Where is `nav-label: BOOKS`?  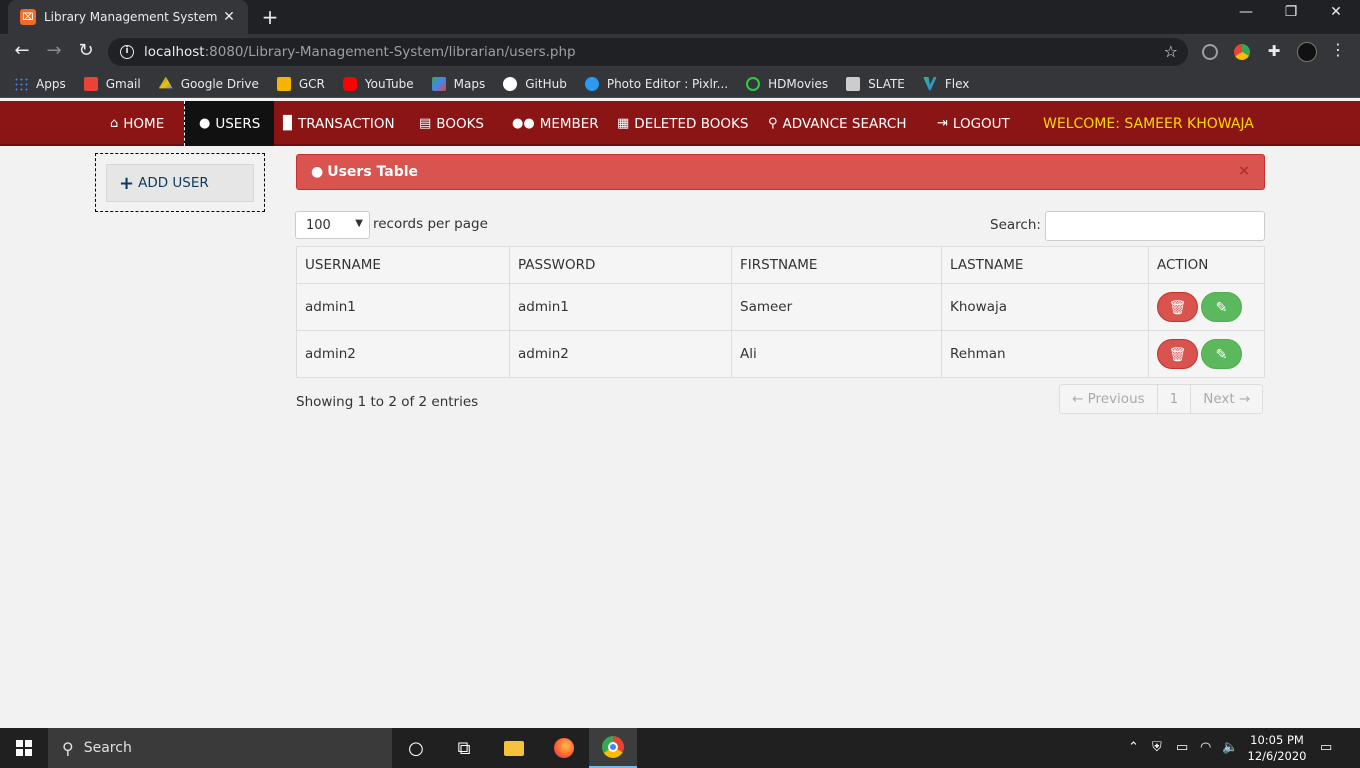 nav-label: BOOKS is located at coordinates (460, 123).